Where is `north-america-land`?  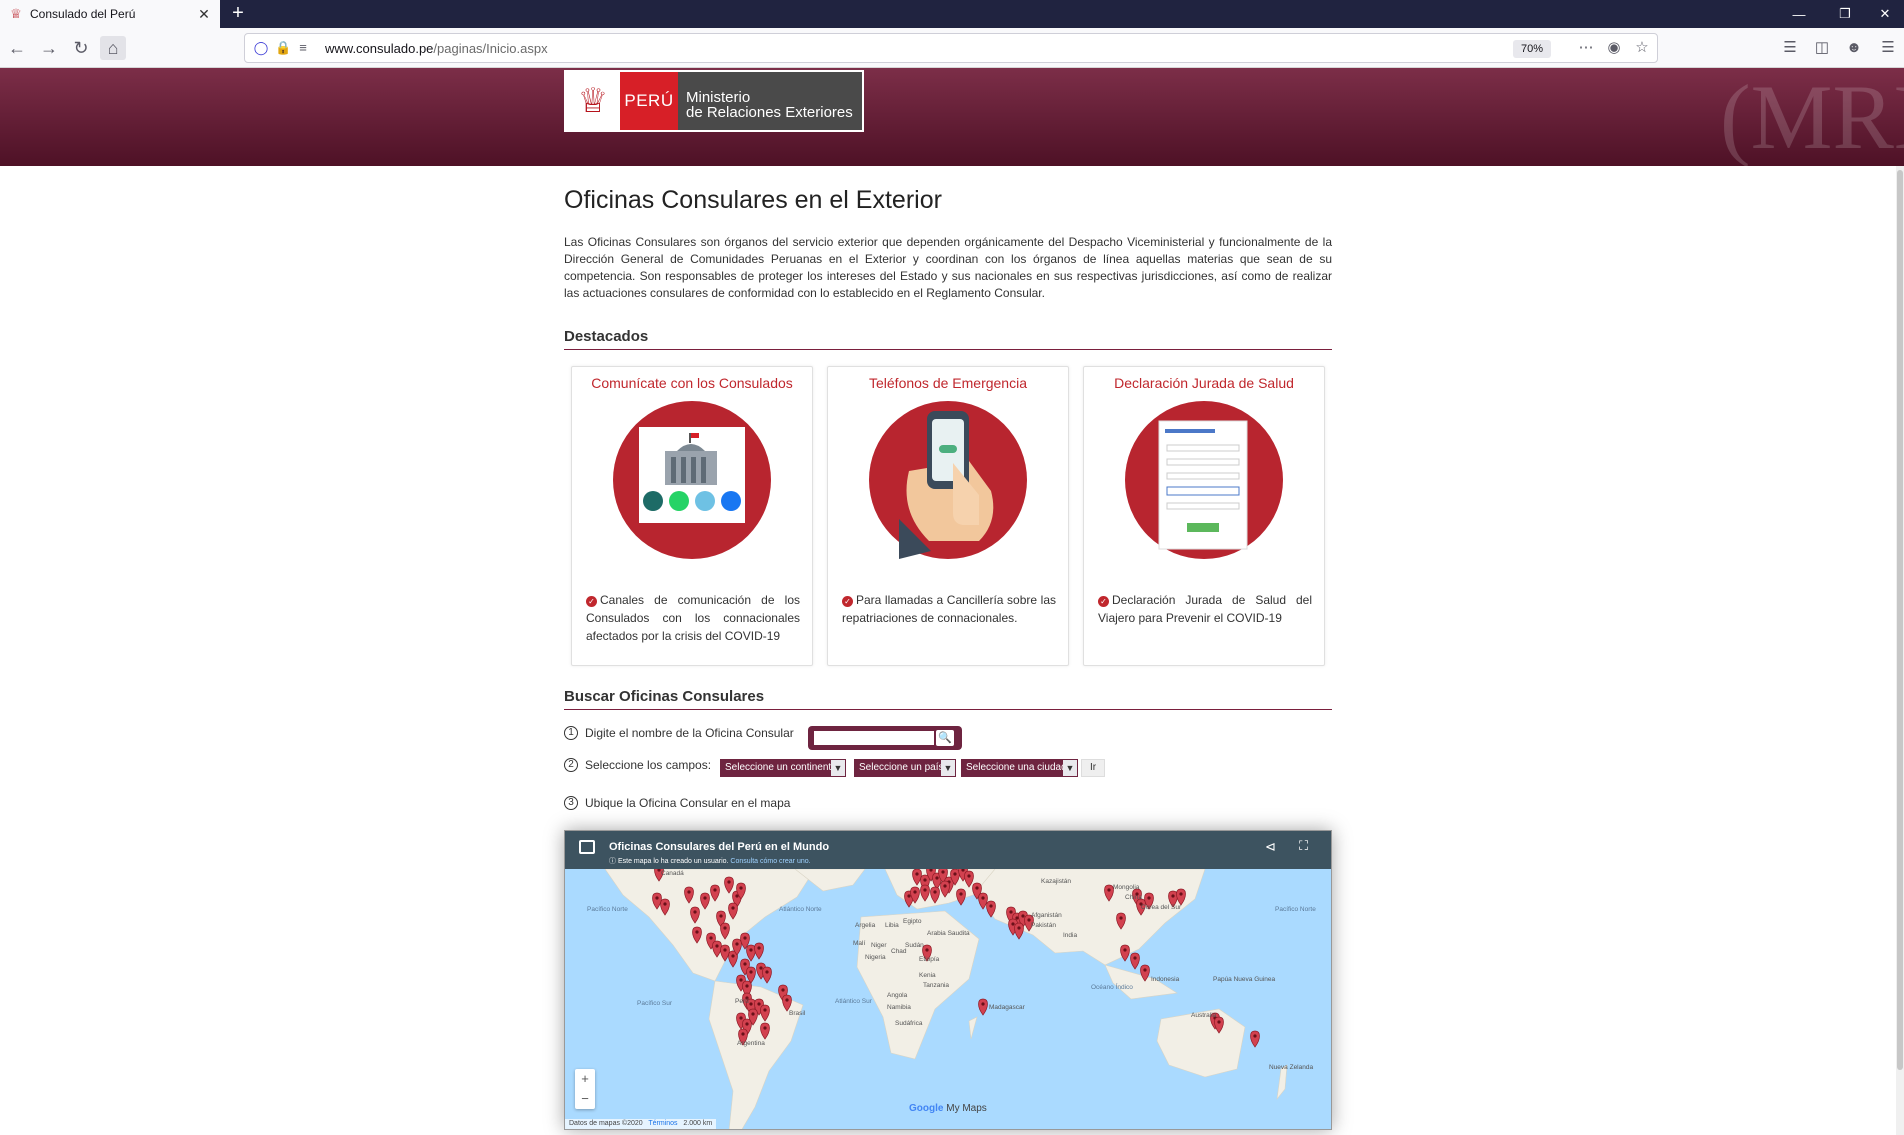
north-america-land is located at coordinates (710, 925).